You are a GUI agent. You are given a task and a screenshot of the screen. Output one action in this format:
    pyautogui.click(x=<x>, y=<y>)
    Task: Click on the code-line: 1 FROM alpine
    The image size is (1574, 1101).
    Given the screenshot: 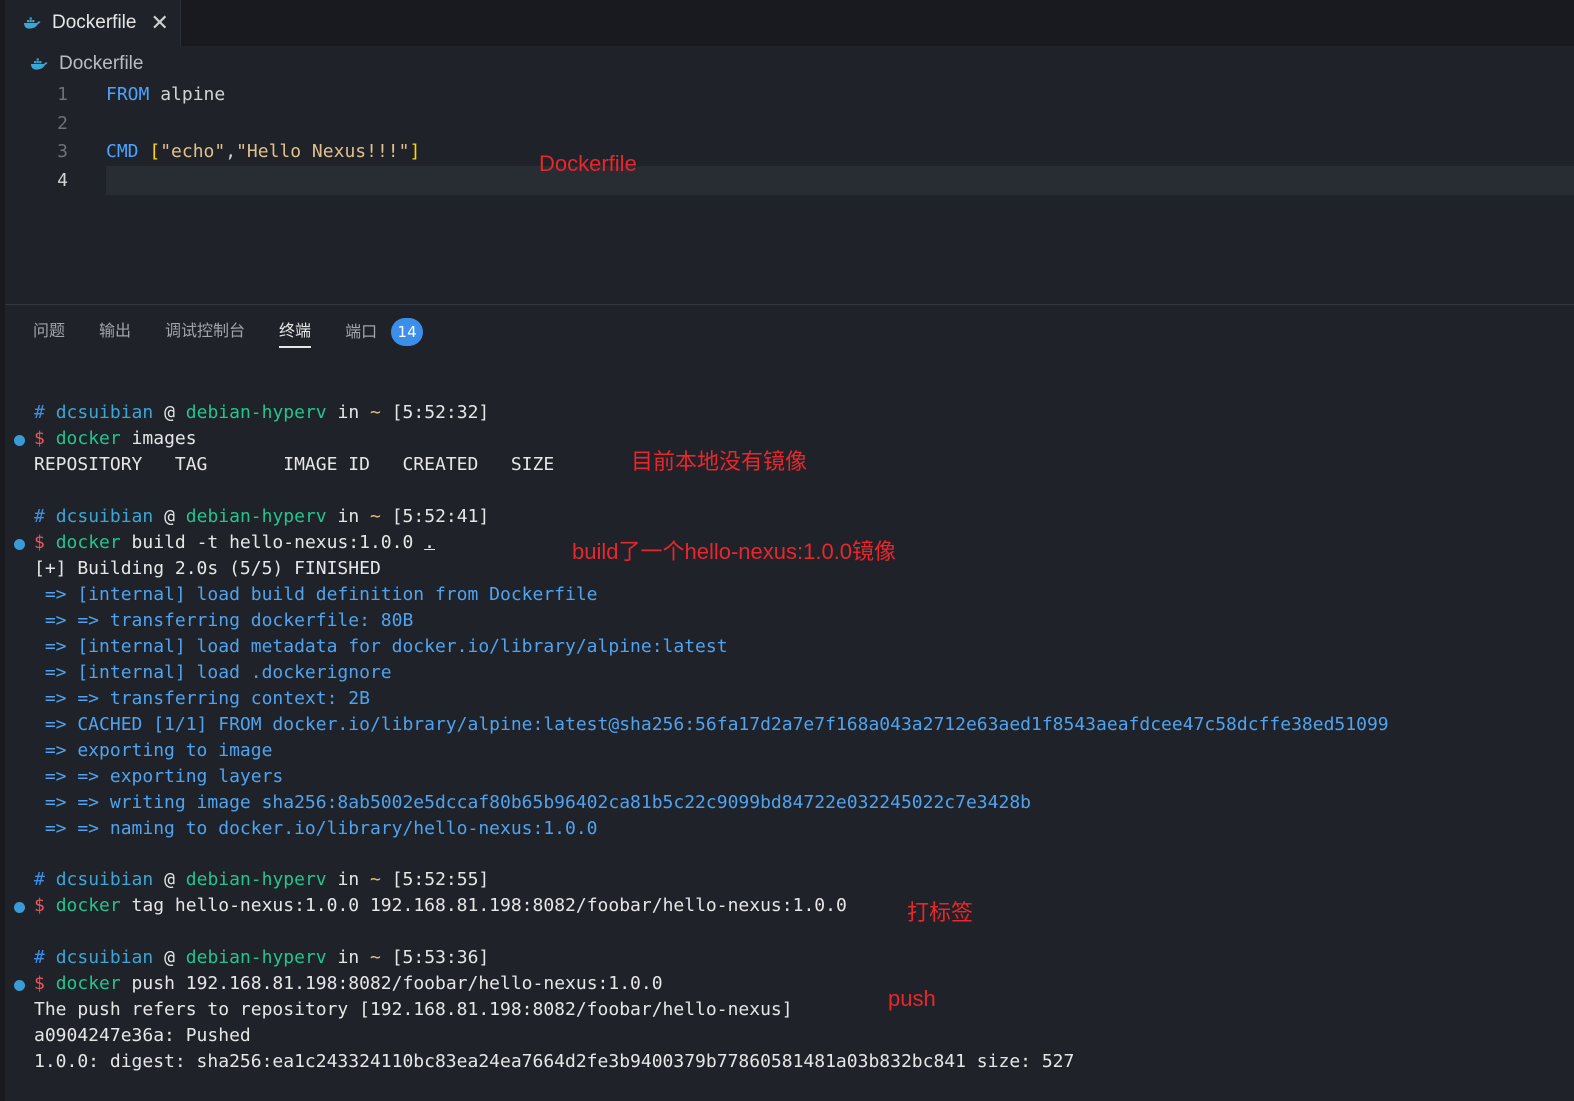 What is the action you would take?
    pyautogui.click(x=787, y=94)
    